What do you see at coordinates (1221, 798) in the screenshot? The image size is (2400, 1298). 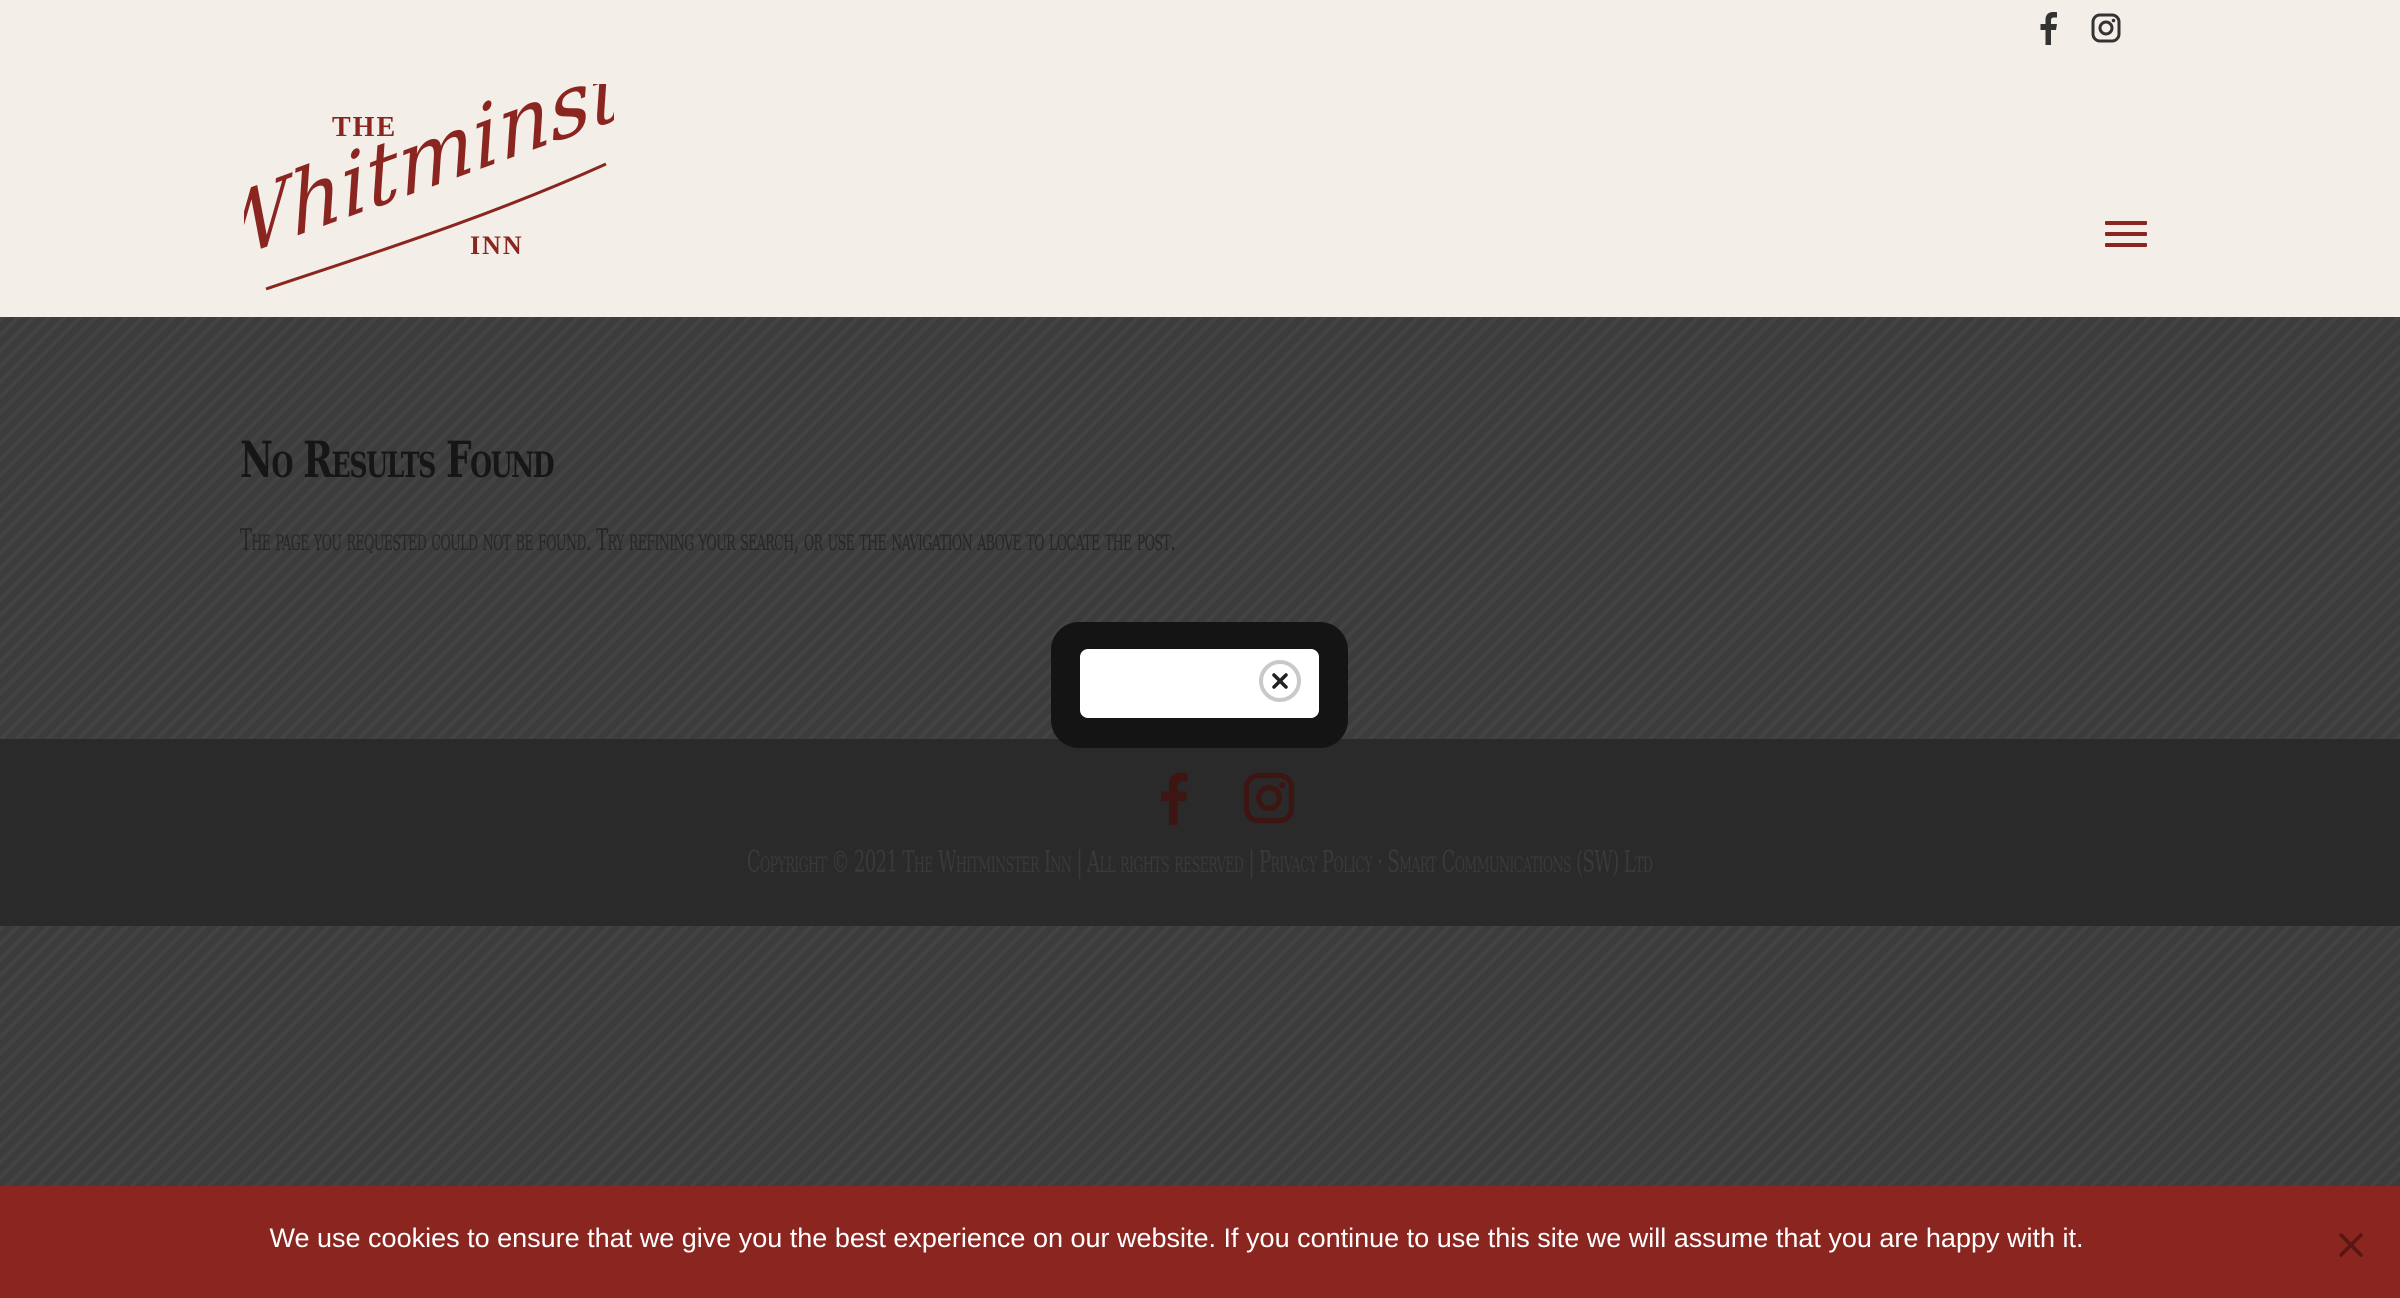 I see `footer-social-links` at bounding box center [1221, 798].